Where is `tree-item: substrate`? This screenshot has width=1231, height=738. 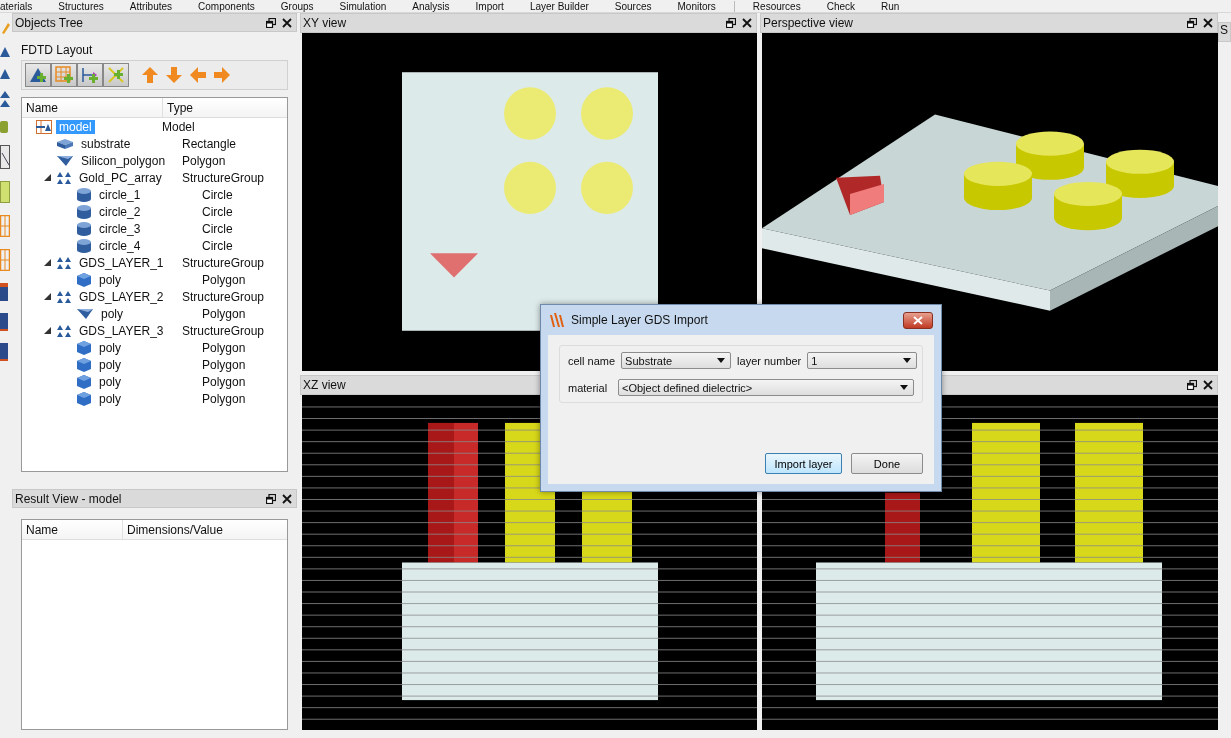
tree-item: substrate is located at coordinates (106, 143).